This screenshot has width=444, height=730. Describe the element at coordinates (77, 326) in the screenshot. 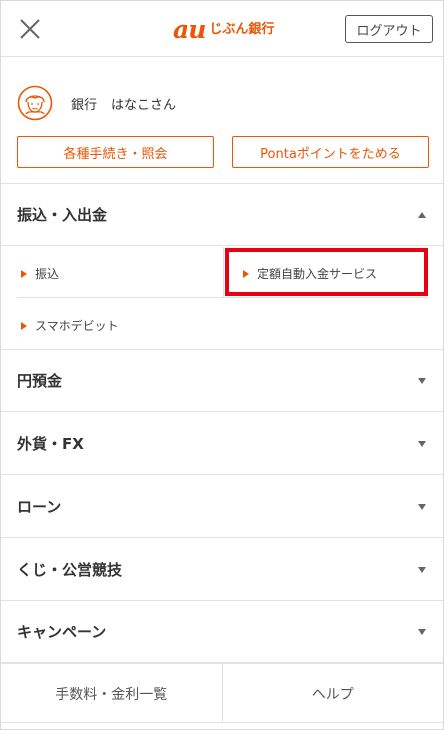

I see `submenu-item-label: スマホデビット` at that location.